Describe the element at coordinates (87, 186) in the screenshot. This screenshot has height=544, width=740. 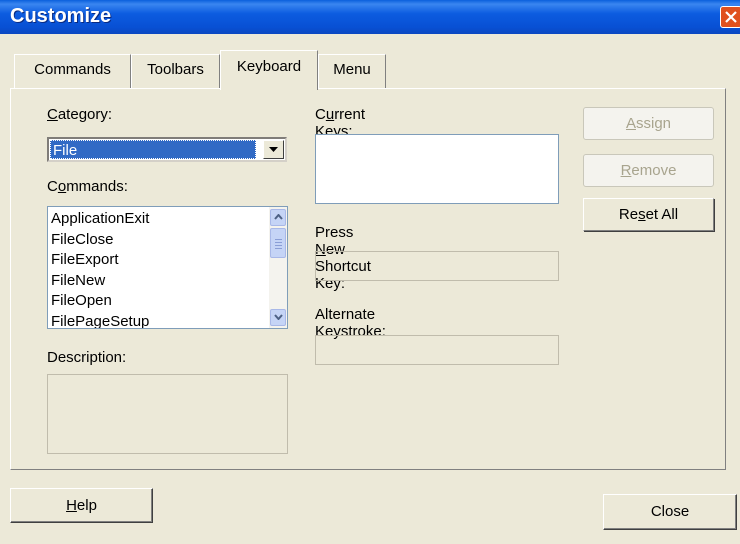
I see `commands-label: Commands:` at that location.